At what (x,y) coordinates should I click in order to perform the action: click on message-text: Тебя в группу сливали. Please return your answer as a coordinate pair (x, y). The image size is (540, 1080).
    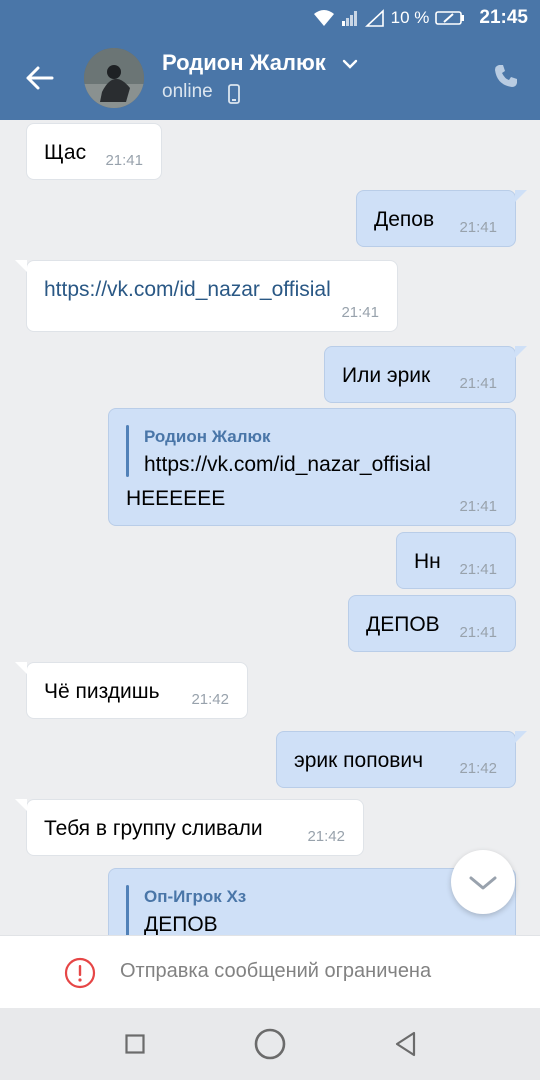
    Looking at the image, I should click on (153, 828).